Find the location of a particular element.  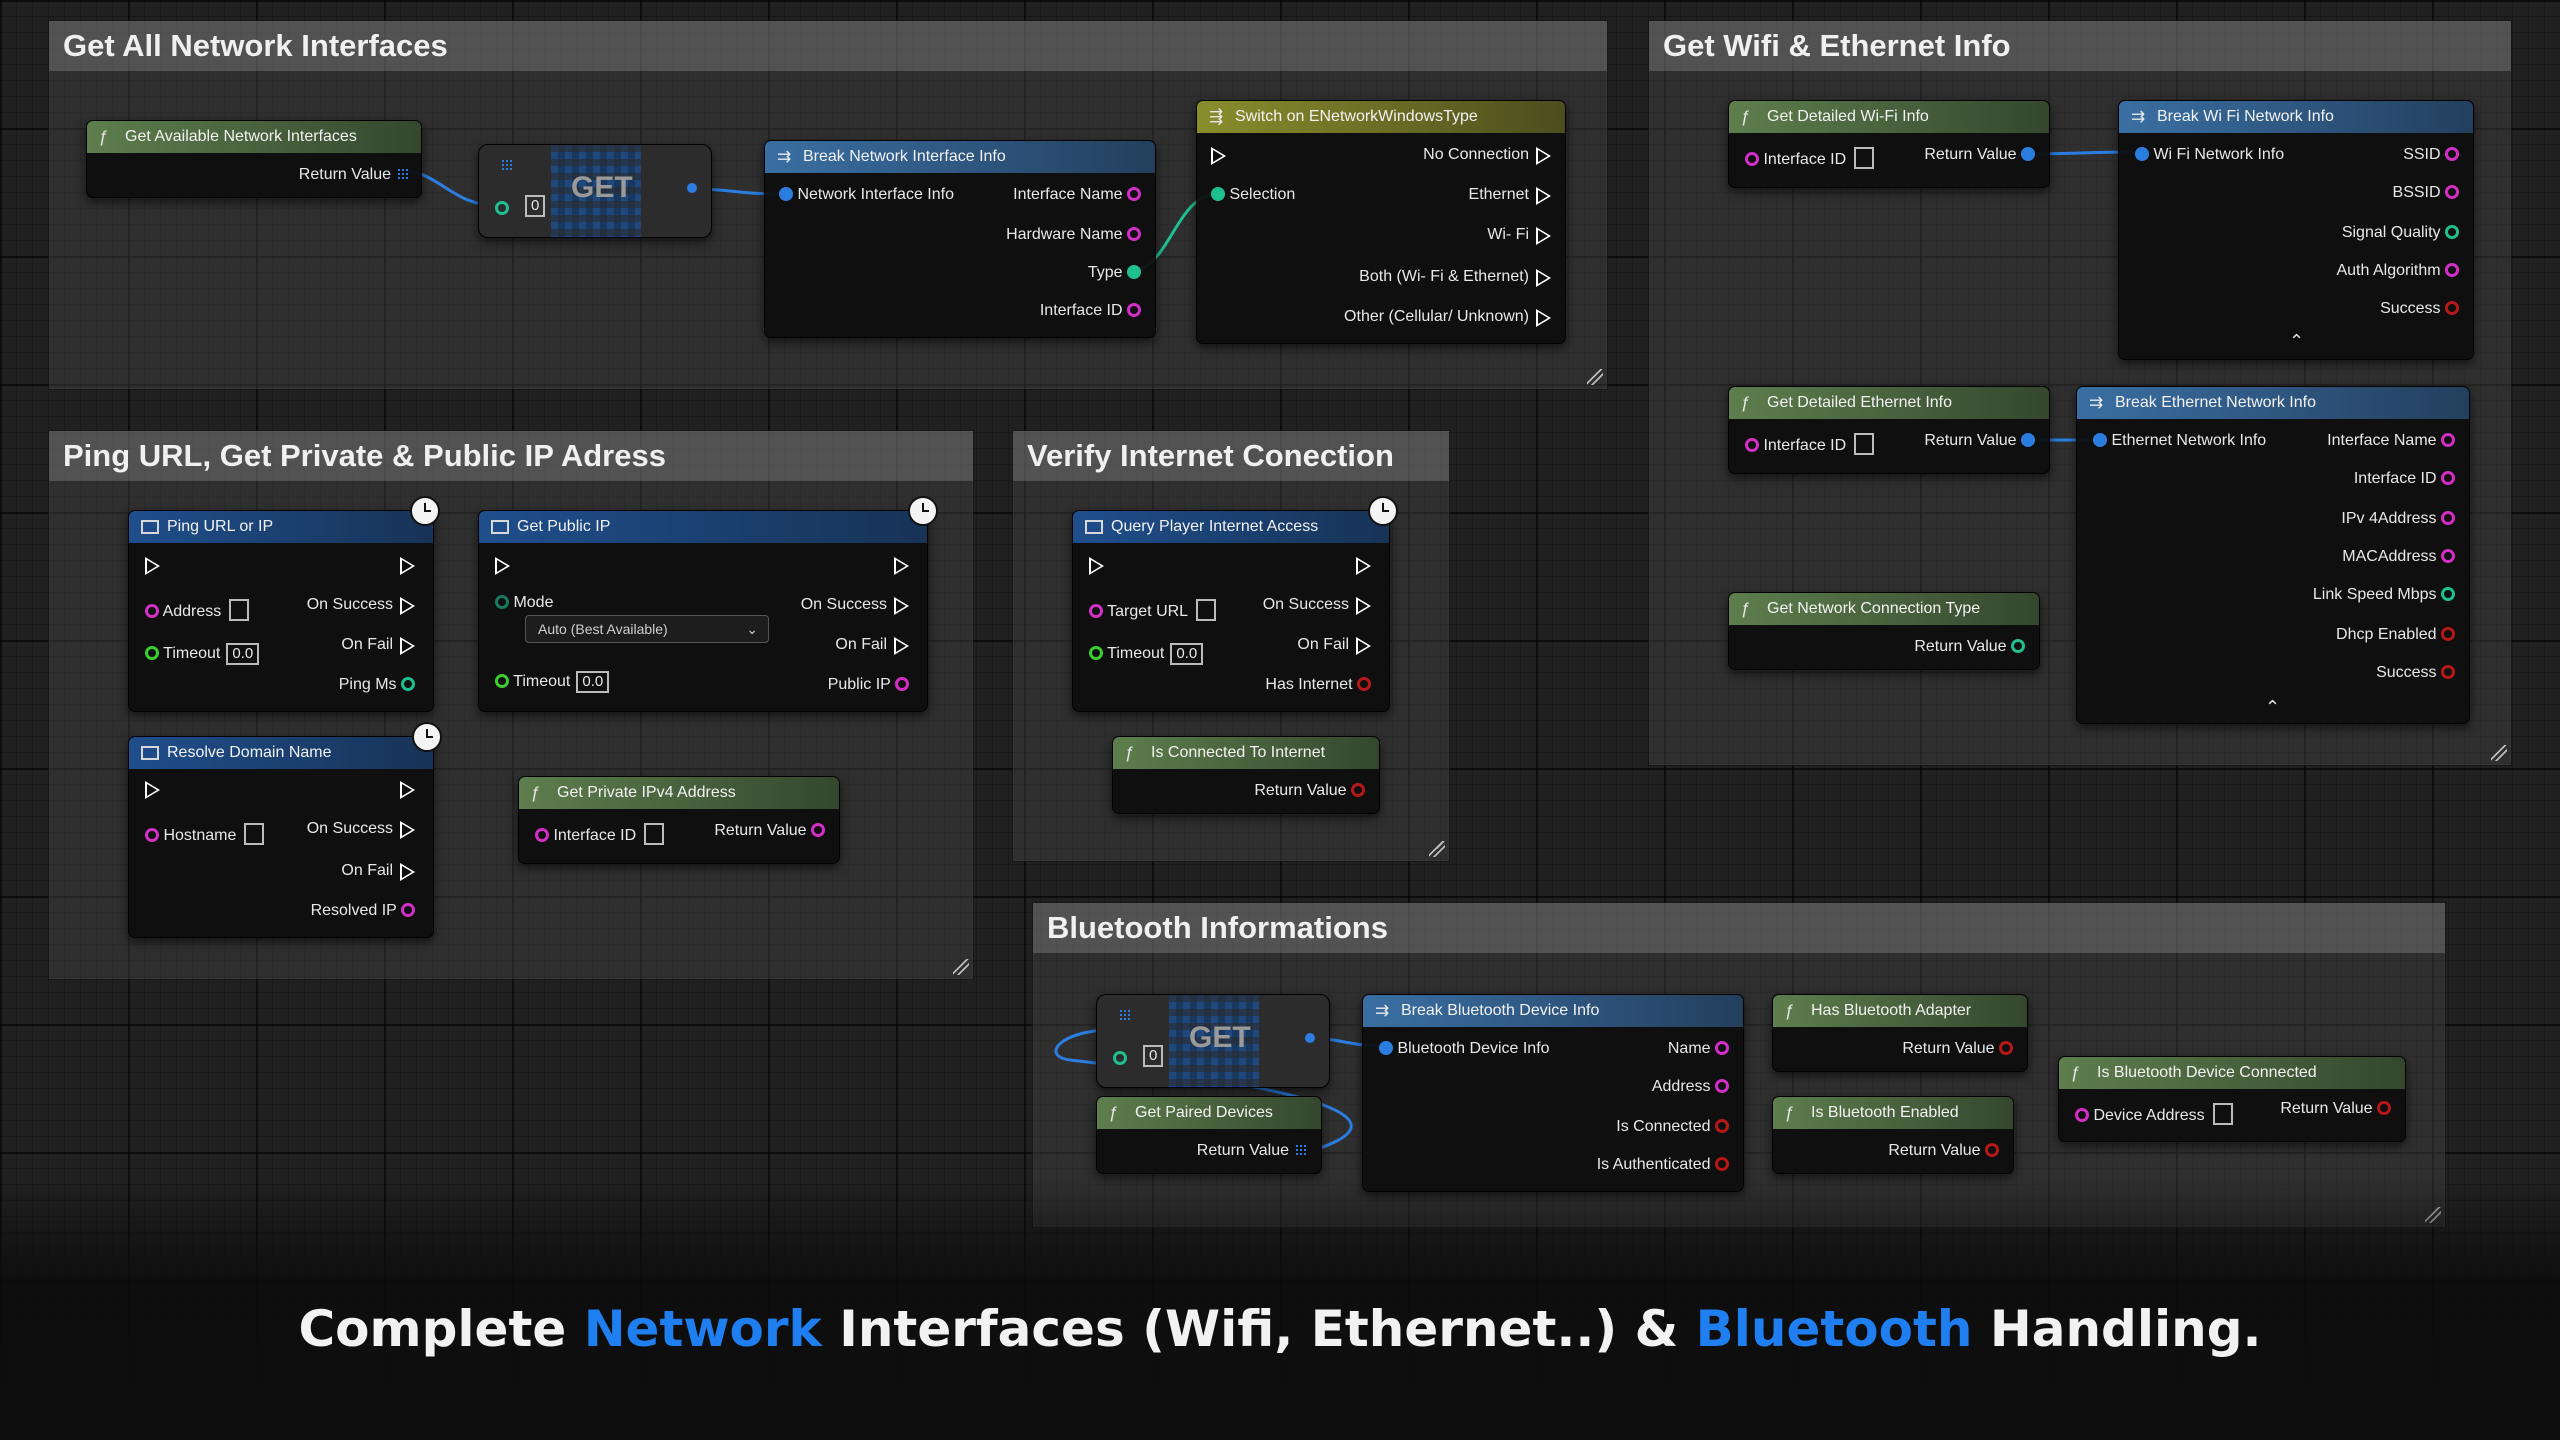

node-is-bluetooth-enabled: ƒ Is Bluetooth Enabled Return Value is located at coordinates (1893, 1135).